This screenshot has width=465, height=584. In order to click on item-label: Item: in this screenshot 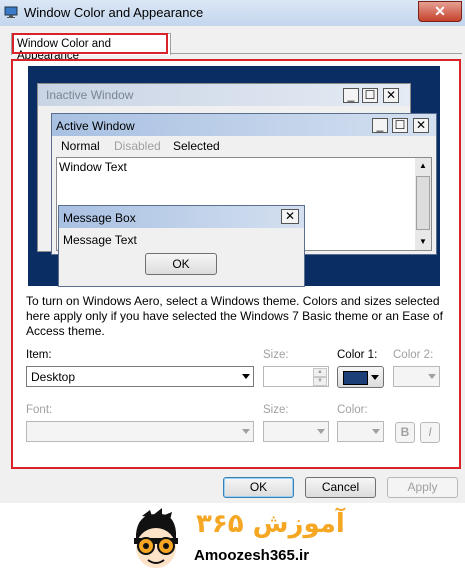, I will do `click(39, 355)`.